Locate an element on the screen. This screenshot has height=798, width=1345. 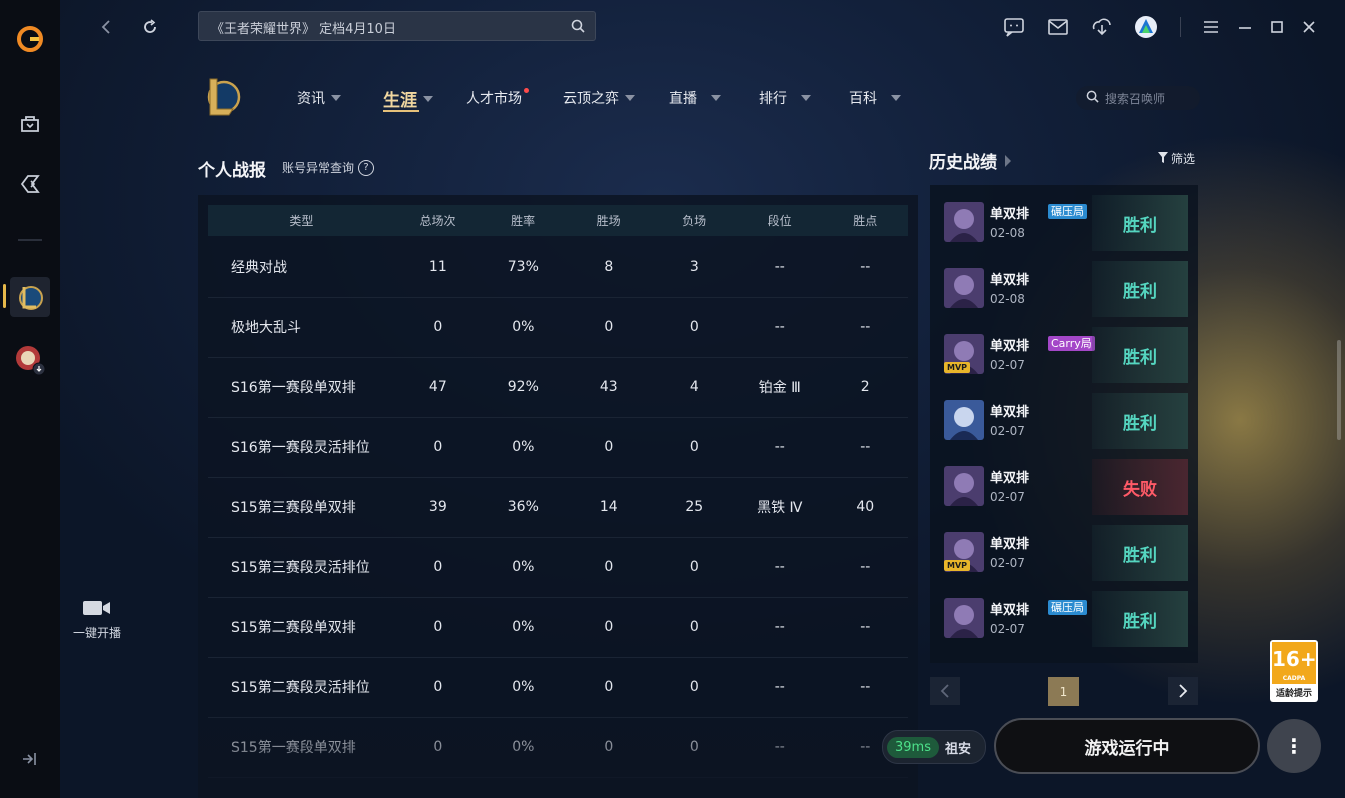
page-number-button: 1 is located at coordinates (1063, 691).